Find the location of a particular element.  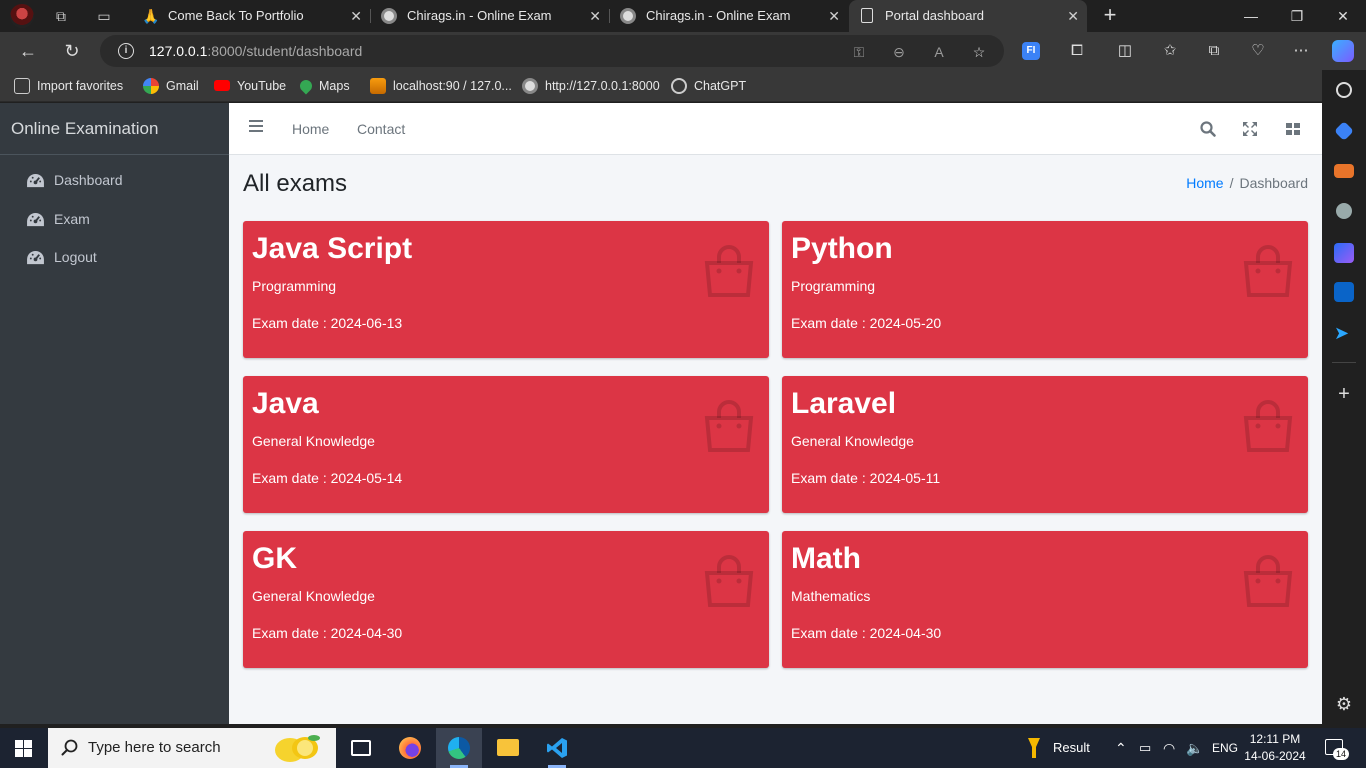

wifi-icon: ◠ is located at coordinates (1169, 748).